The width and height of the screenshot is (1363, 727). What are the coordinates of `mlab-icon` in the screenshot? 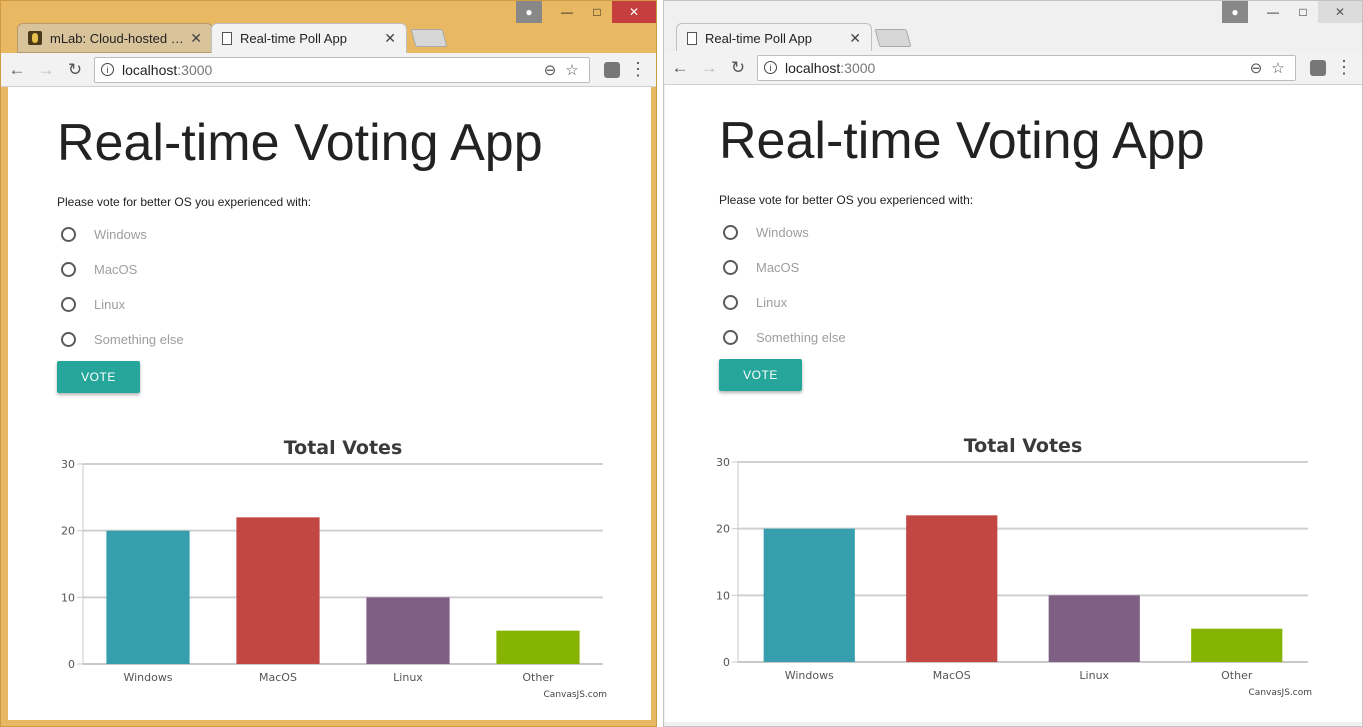 It's located at (35, 38).